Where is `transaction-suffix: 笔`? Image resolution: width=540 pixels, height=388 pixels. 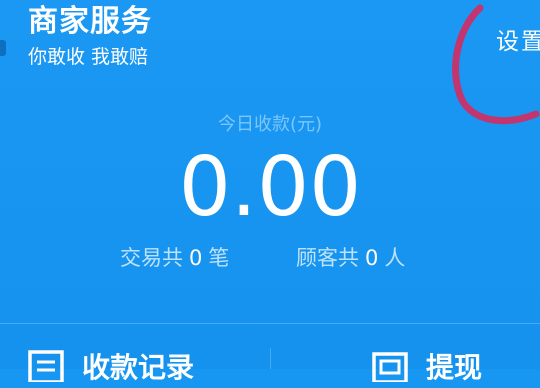 transaction-suffix: 笔 is located at coordinates (219, 258).